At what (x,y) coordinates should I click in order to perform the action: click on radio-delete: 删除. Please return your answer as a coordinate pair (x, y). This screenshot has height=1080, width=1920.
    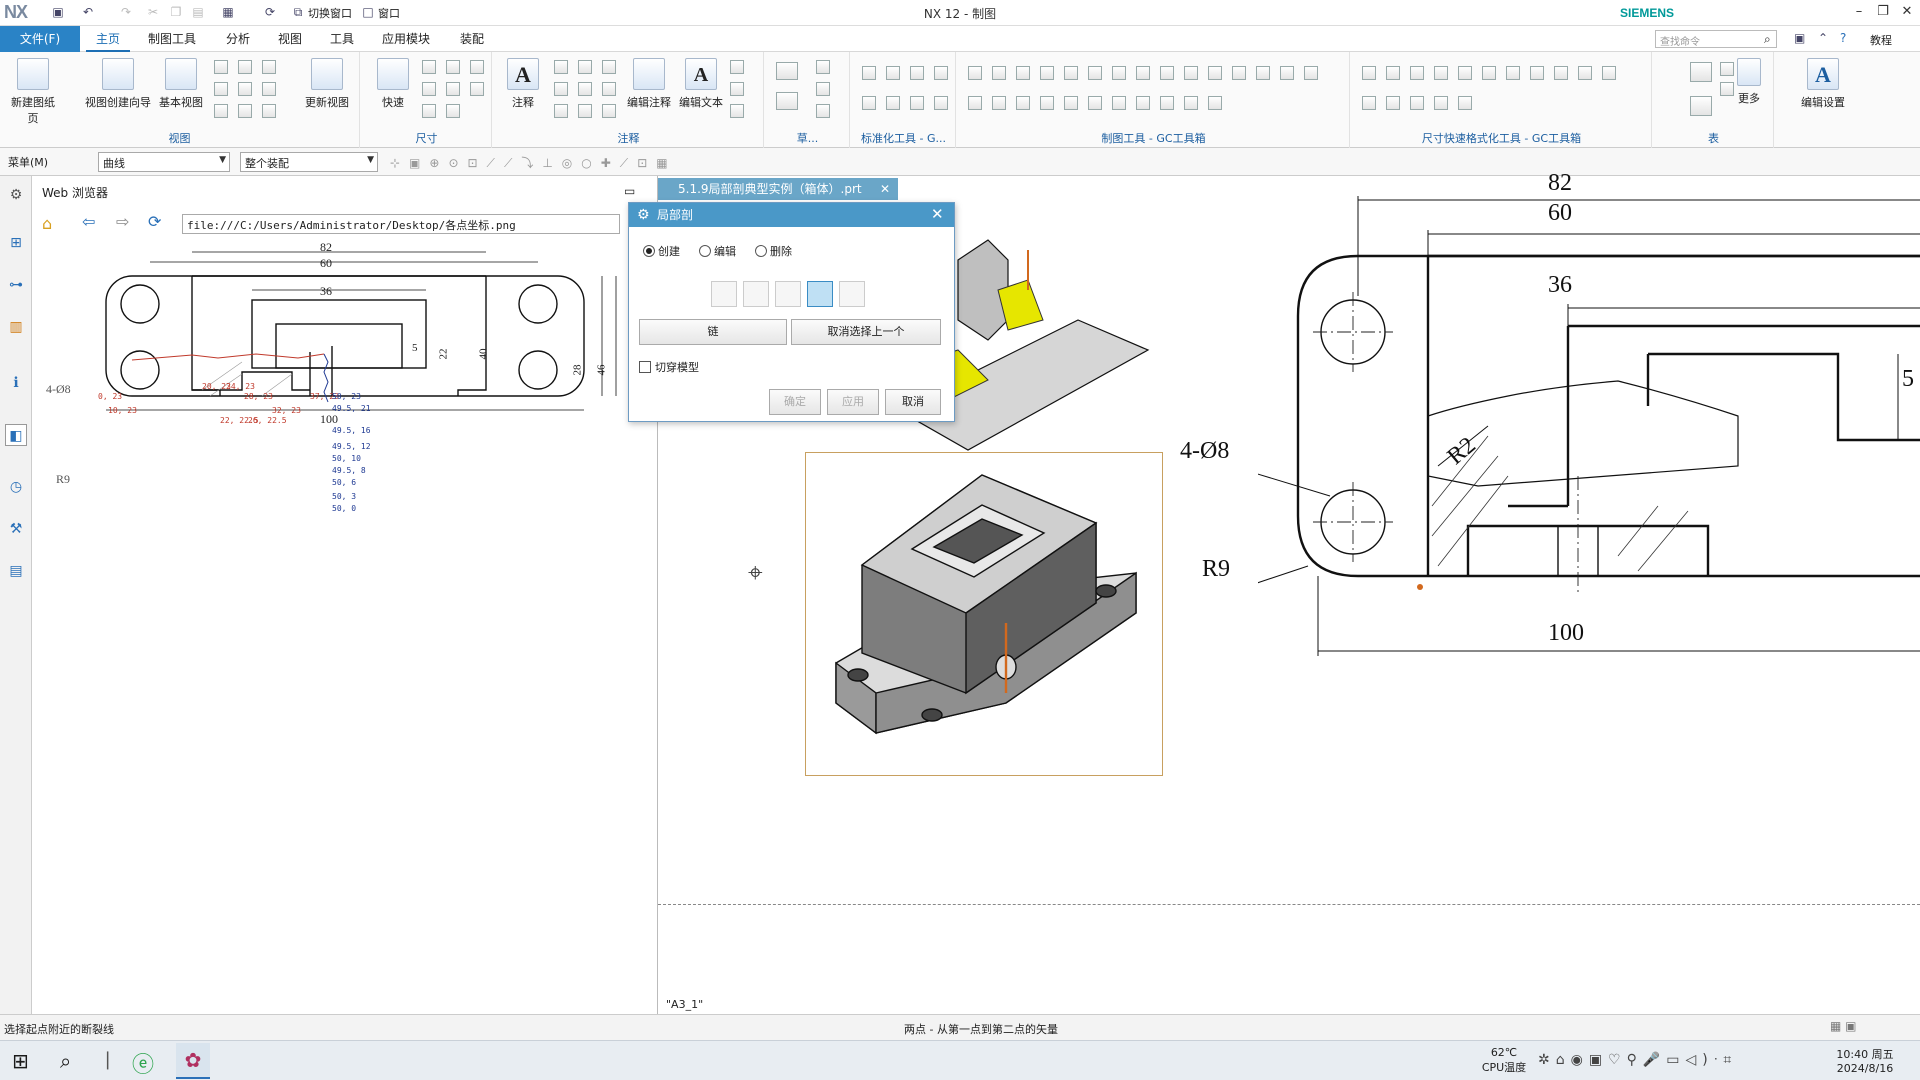
    Looking at the image, I should click on (773, 251).